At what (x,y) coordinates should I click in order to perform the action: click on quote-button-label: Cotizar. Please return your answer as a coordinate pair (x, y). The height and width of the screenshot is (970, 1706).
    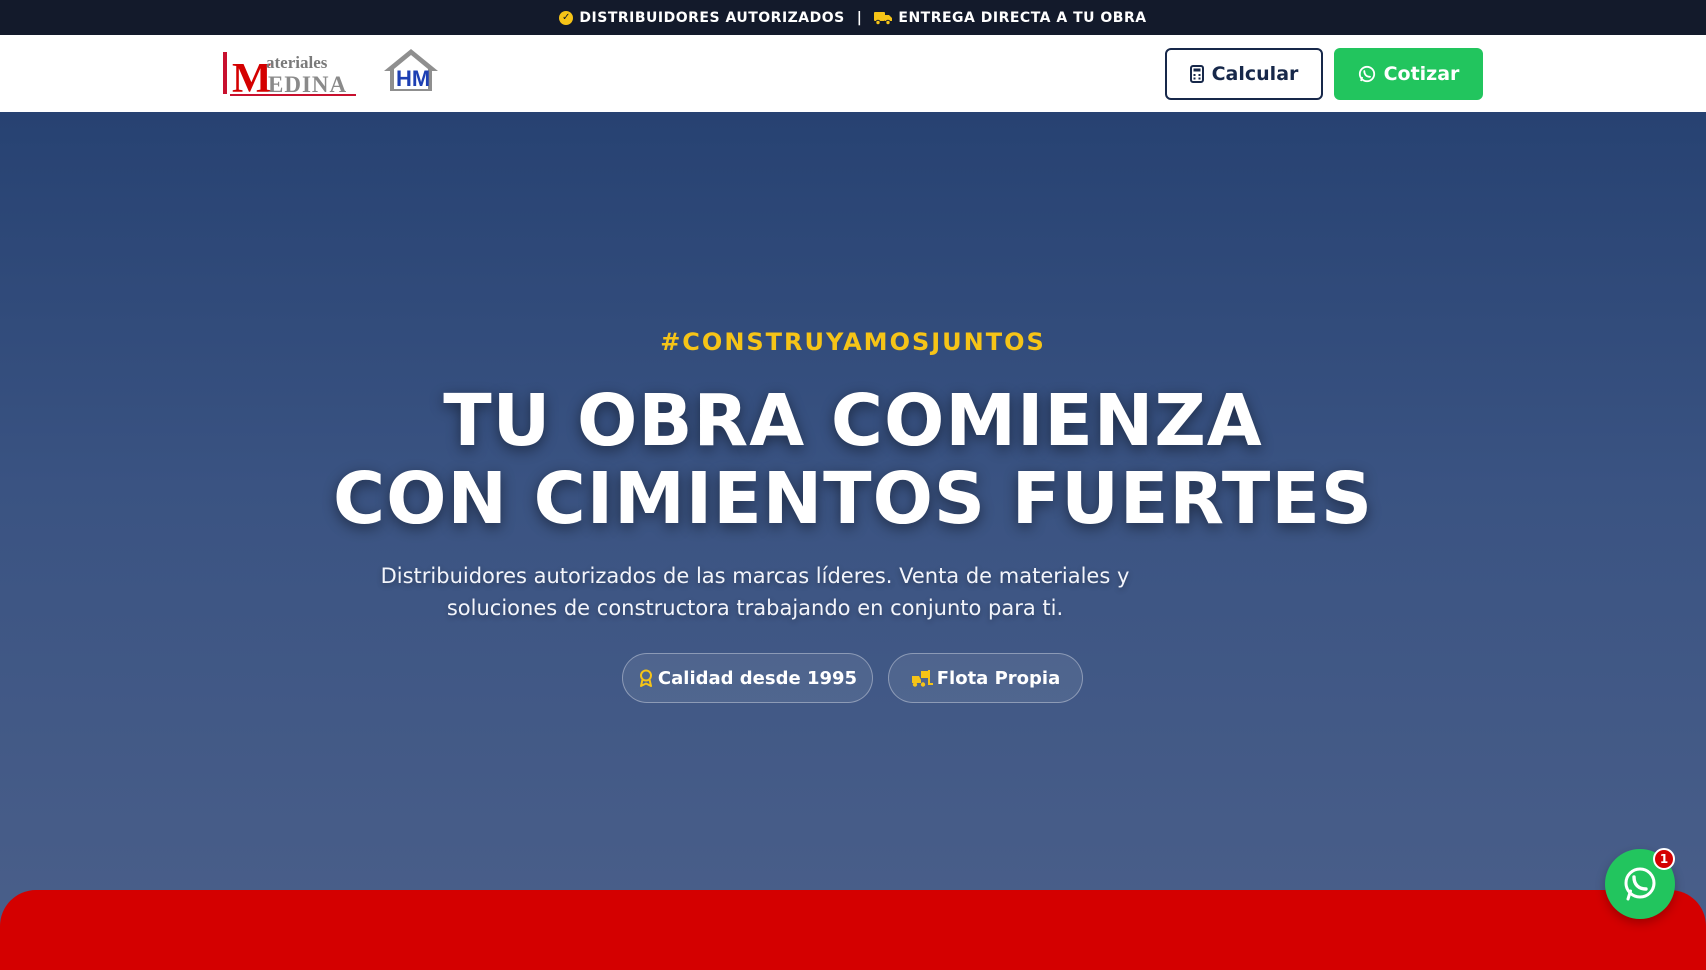
    Looking at the image, I should click on (1421, 74).